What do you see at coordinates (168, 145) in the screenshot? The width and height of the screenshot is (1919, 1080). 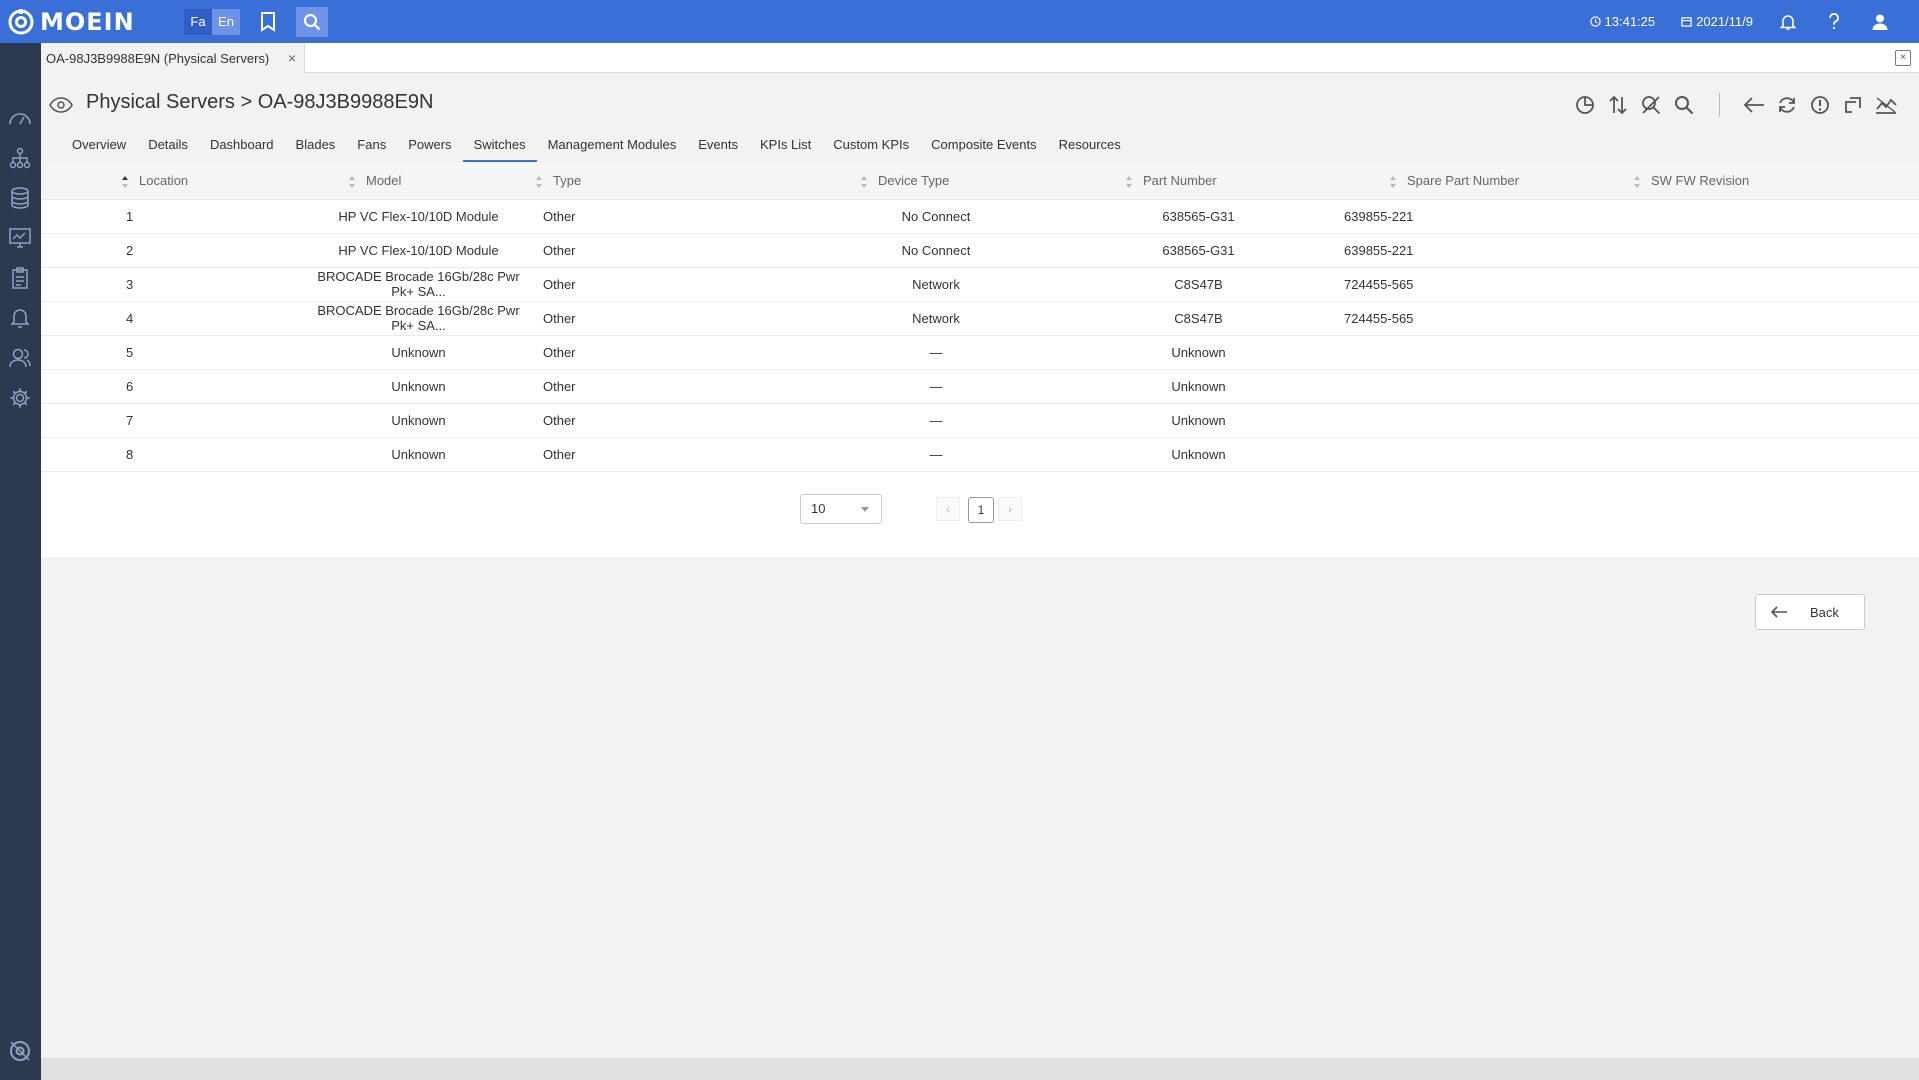 I see `tab-details: Details` at bounding box center [168, 145].